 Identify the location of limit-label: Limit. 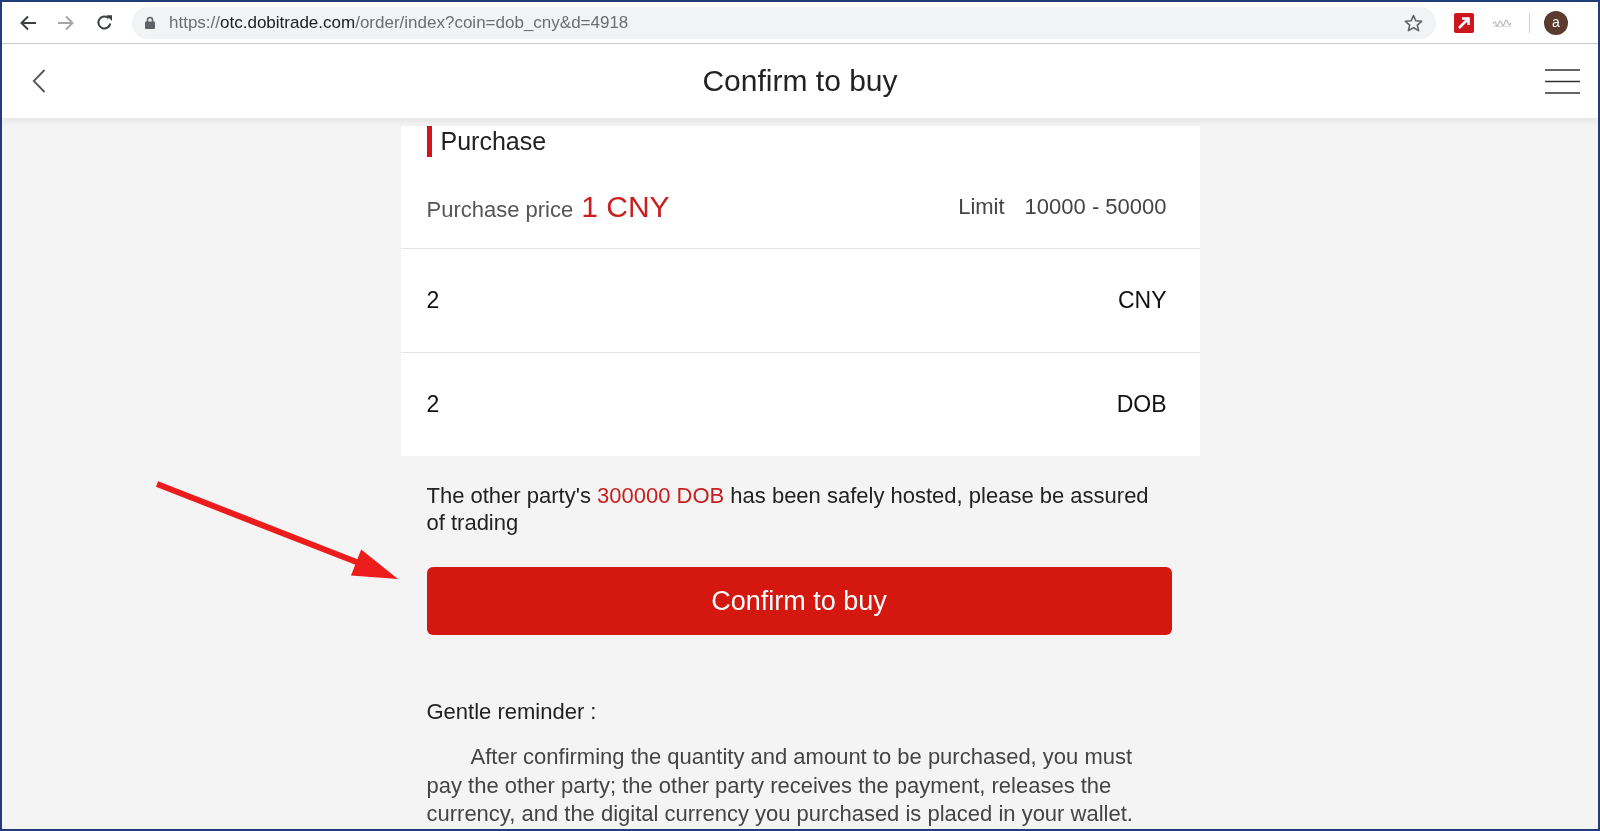
(981, 207).